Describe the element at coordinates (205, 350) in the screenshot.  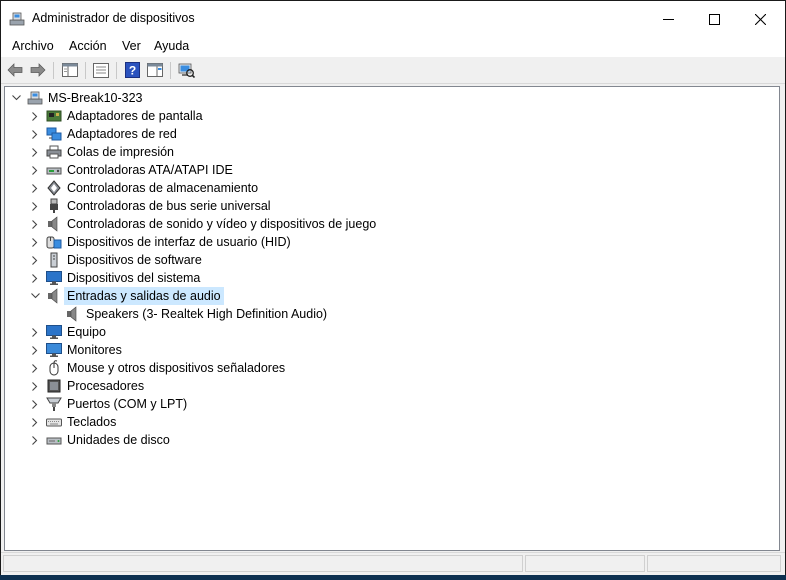
I see `tree-item-monitors: Monitores` at that location.